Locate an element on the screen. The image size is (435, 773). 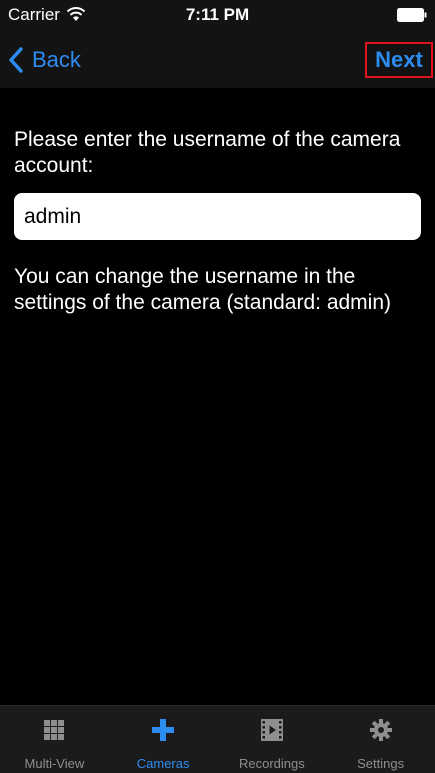
battery-icon is located at coordinates (412, 15).